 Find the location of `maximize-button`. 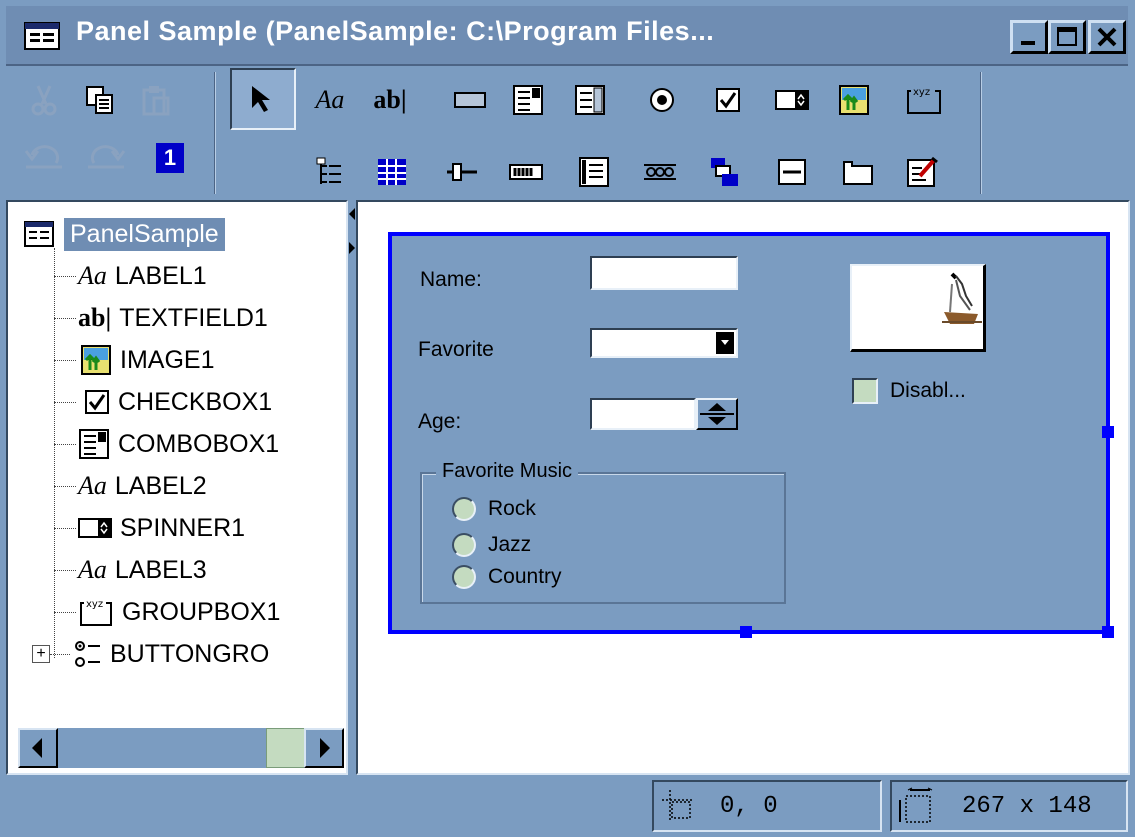

maximize-button is located at coordinates (1067, 37).